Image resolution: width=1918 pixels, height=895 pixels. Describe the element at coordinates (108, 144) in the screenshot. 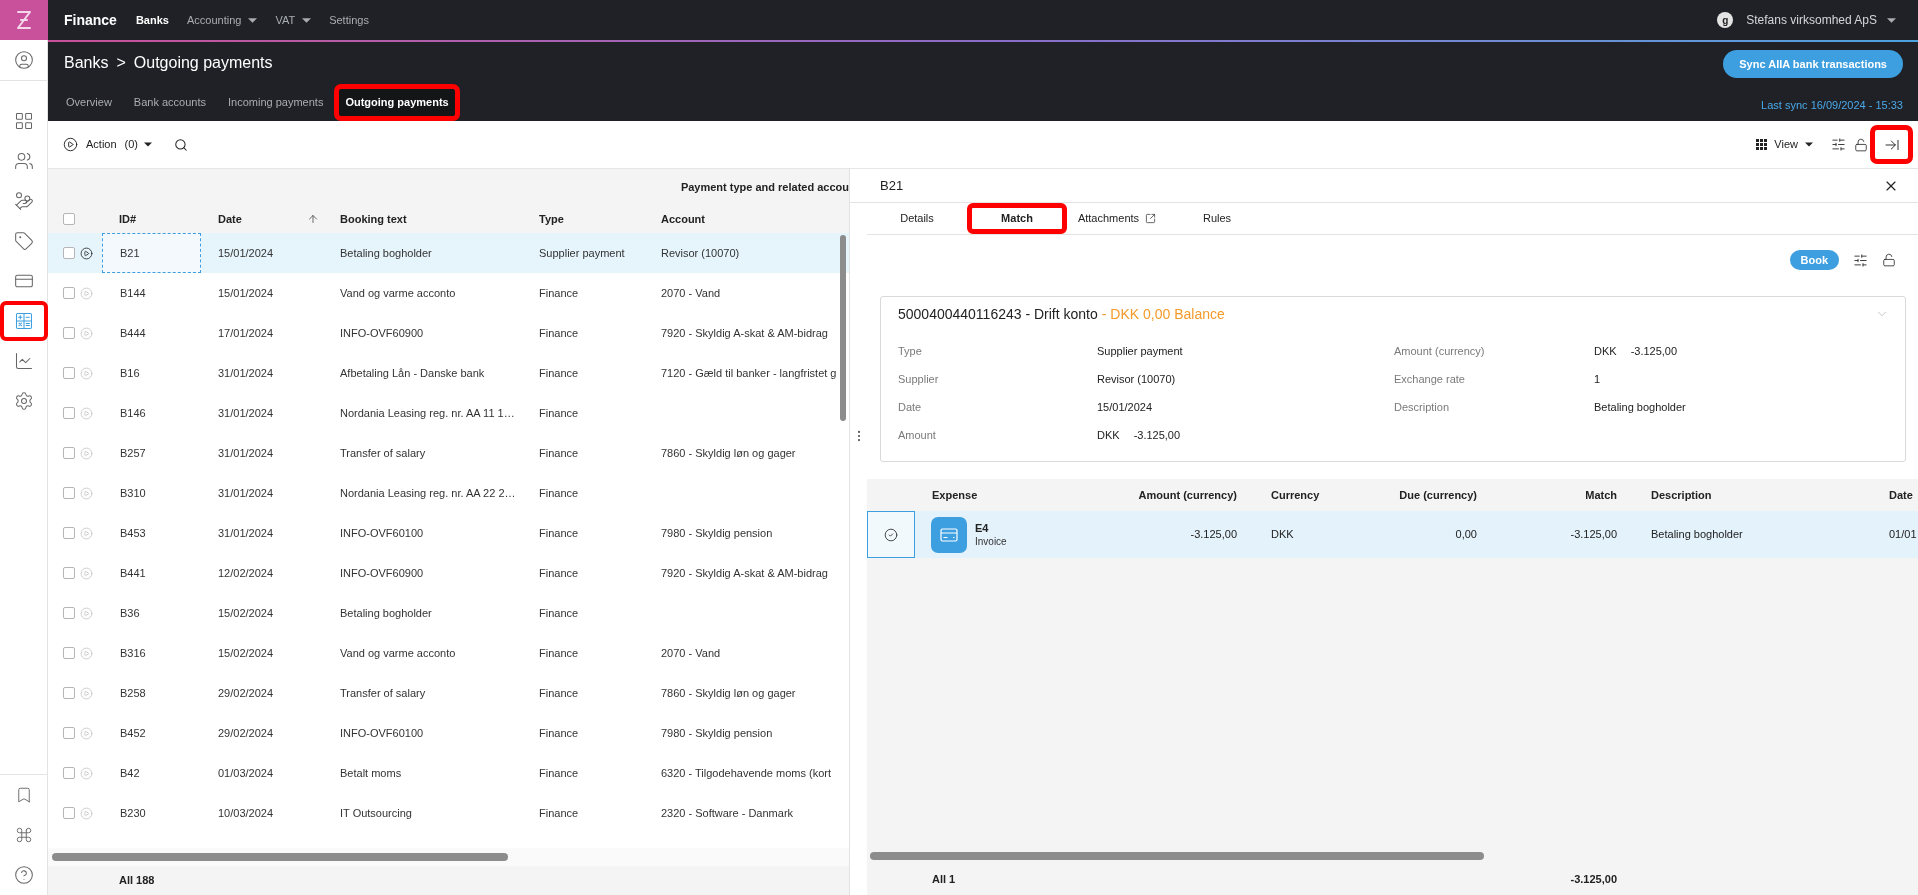

I see `action-button: Action (0)` at that location.